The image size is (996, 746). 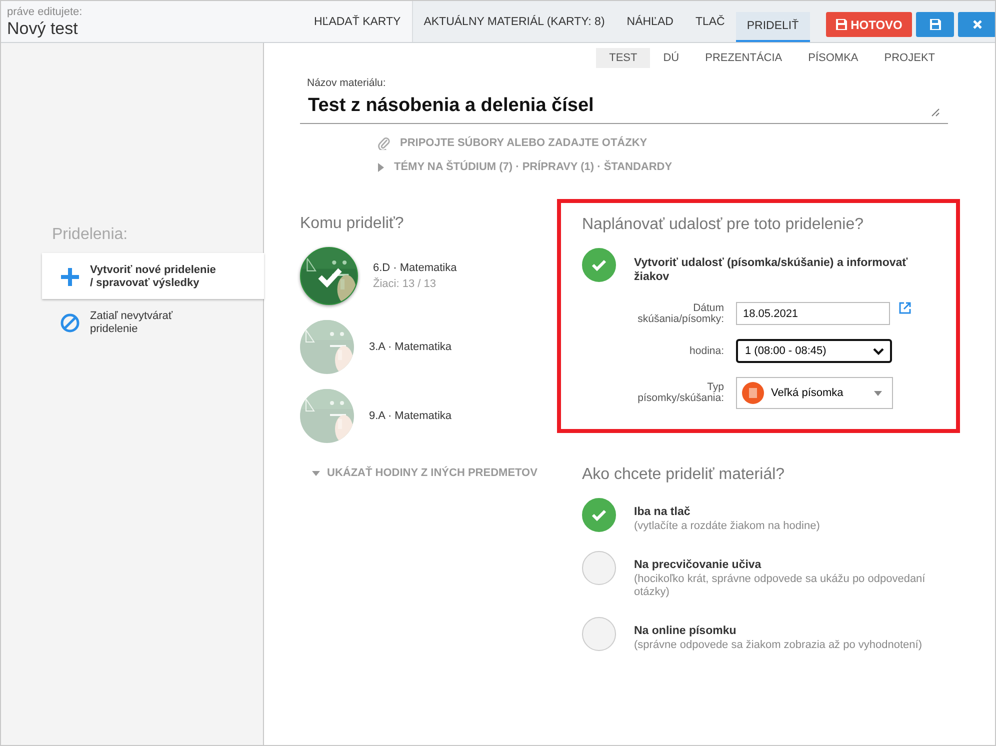 What do you see at coordinates (684, 475) in the screenshot?
I see `section-title: Ako chcete prideliť materiál?` at bounding box center [684, 475].